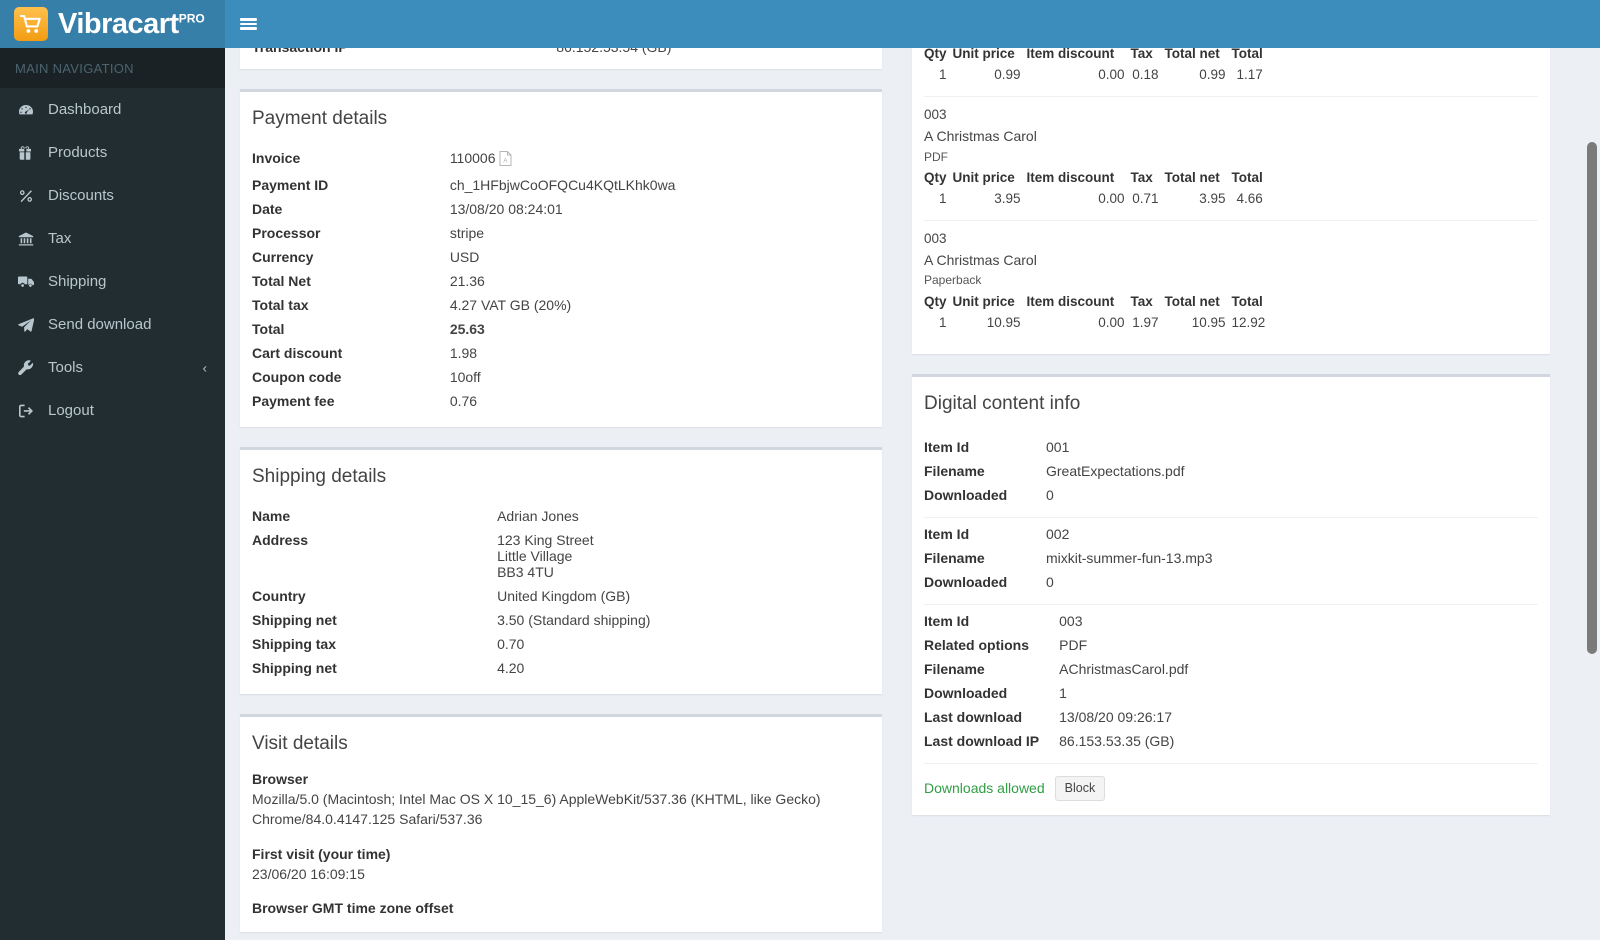  Describe the element at coordinates (112, 109) in the screenshot. I see `sidebar-item-dashboard: Dashboard` at that location.